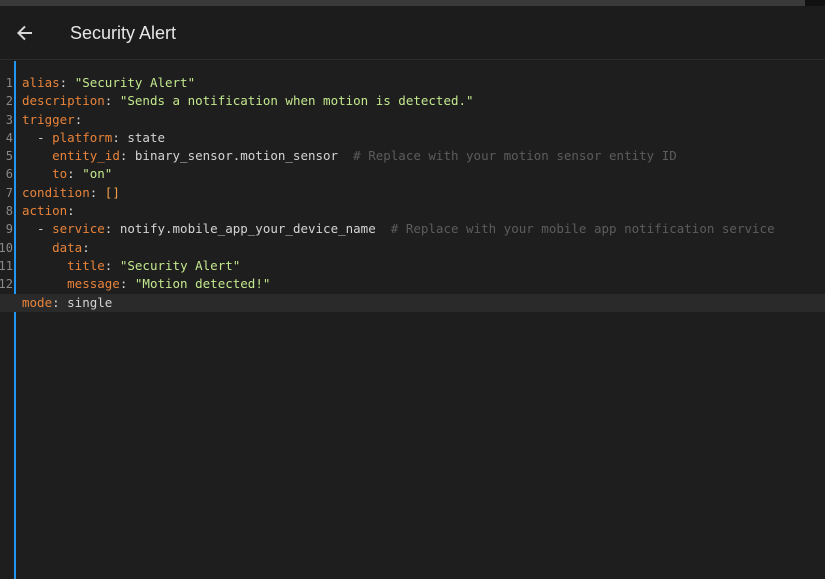 The width and height of the screenshot is (825, 579). What do you see at coordinates (9, 174) in the screenshot?
I see `line-number: 6` at bounding box center [9, 174].